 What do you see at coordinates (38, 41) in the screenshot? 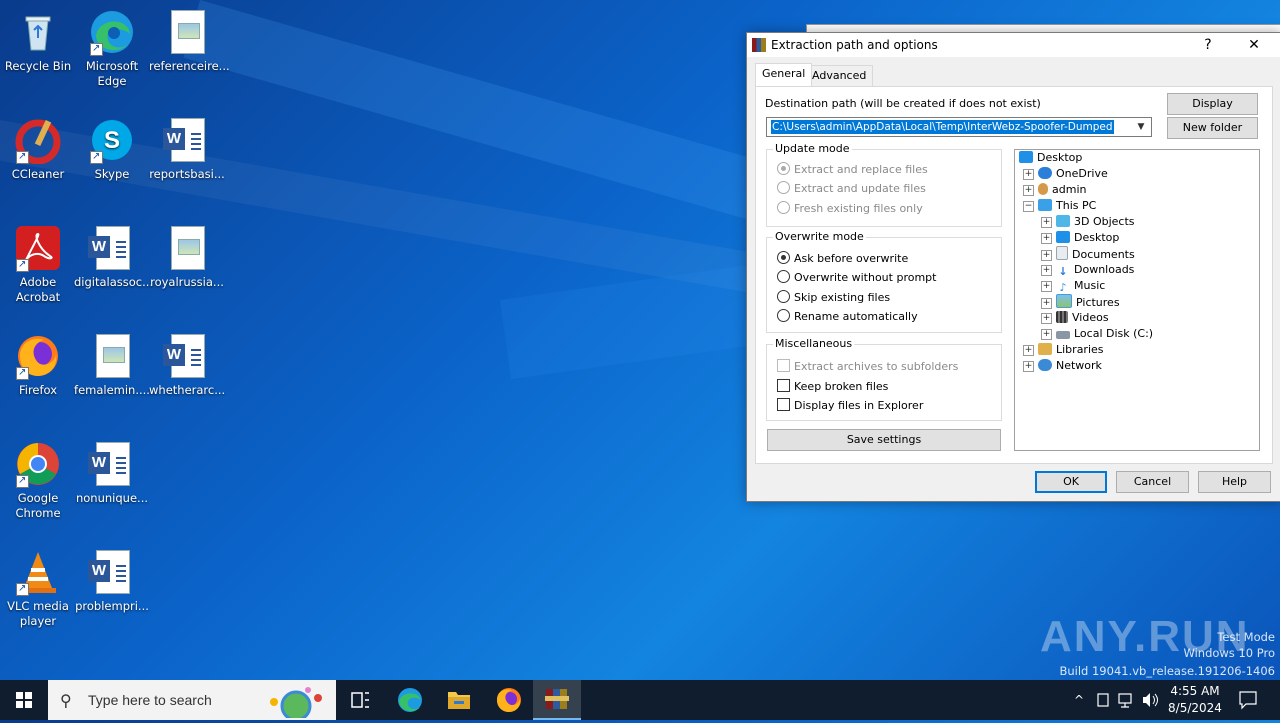
I see `desktop-icon-recycle-bin: Recycle Bin` at bounding box center [38, 41].